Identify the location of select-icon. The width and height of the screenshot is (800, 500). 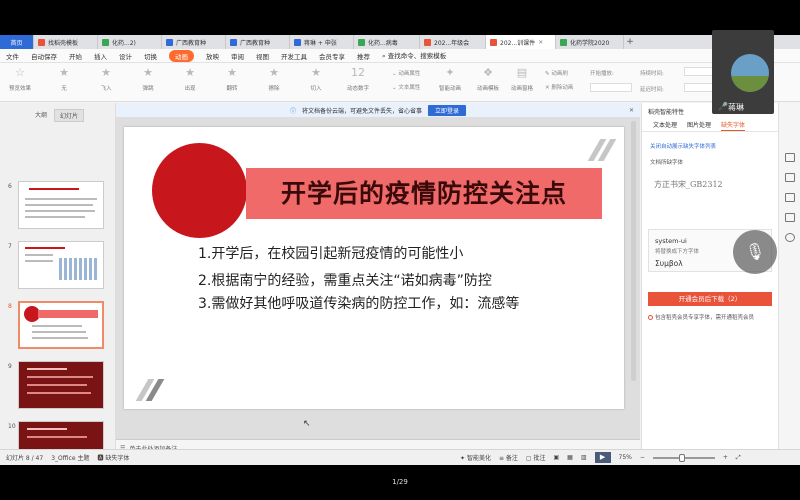
(790, 157).